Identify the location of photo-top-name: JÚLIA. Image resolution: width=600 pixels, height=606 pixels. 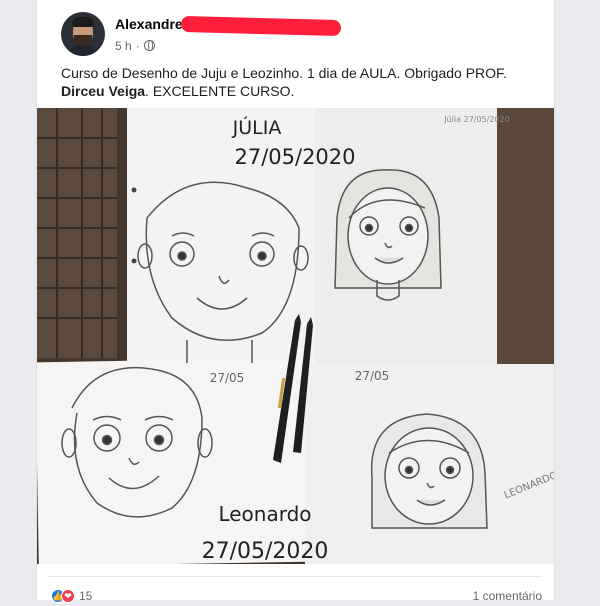
(257, 127).